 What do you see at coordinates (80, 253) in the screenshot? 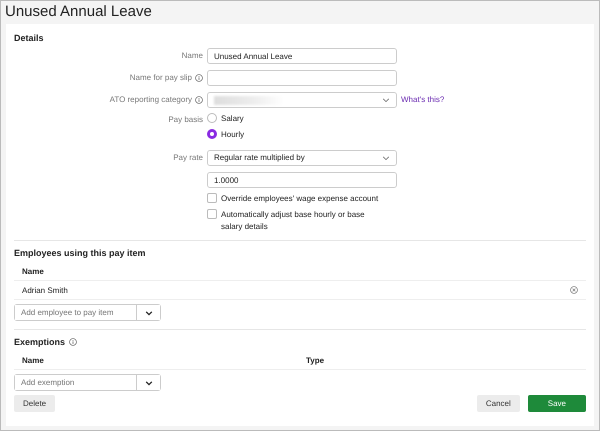
I see `section-heading: Employees using this pay item` at bounding box center [80, 253].